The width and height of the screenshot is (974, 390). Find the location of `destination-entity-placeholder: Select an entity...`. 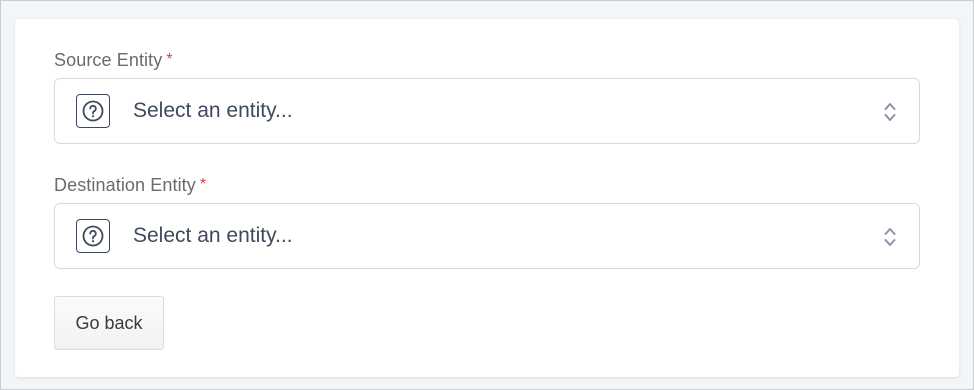

destination-entity-placeholder: Select an entity... is located at coordinates (213, 235).